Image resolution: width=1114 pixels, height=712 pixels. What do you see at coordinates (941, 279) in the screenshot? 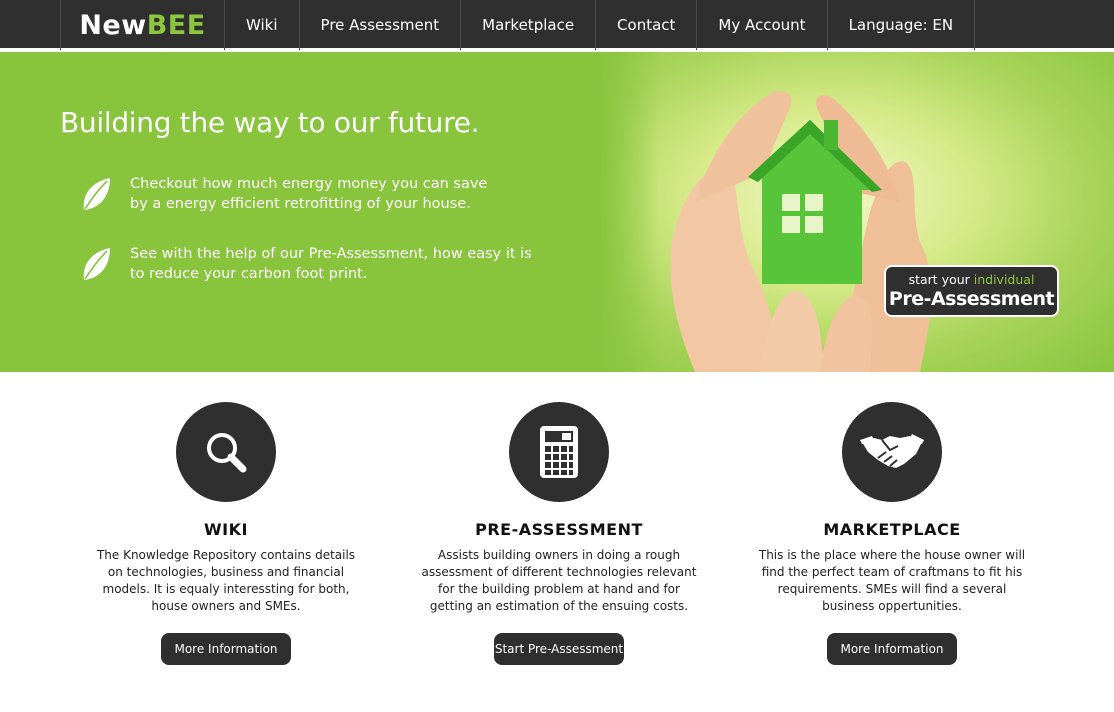
I see `cta-prefix: start your` at bounding box center [941, 279].